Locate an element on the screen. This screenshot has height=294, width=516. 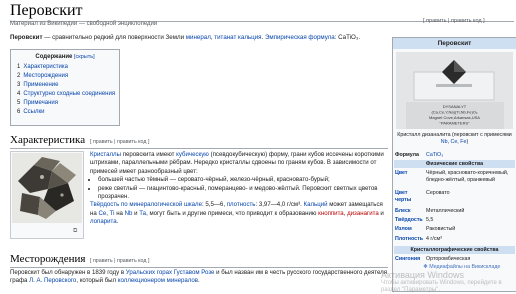
toc-item: 4 Структурно сходные соединения is located at coordinates (68, 94).